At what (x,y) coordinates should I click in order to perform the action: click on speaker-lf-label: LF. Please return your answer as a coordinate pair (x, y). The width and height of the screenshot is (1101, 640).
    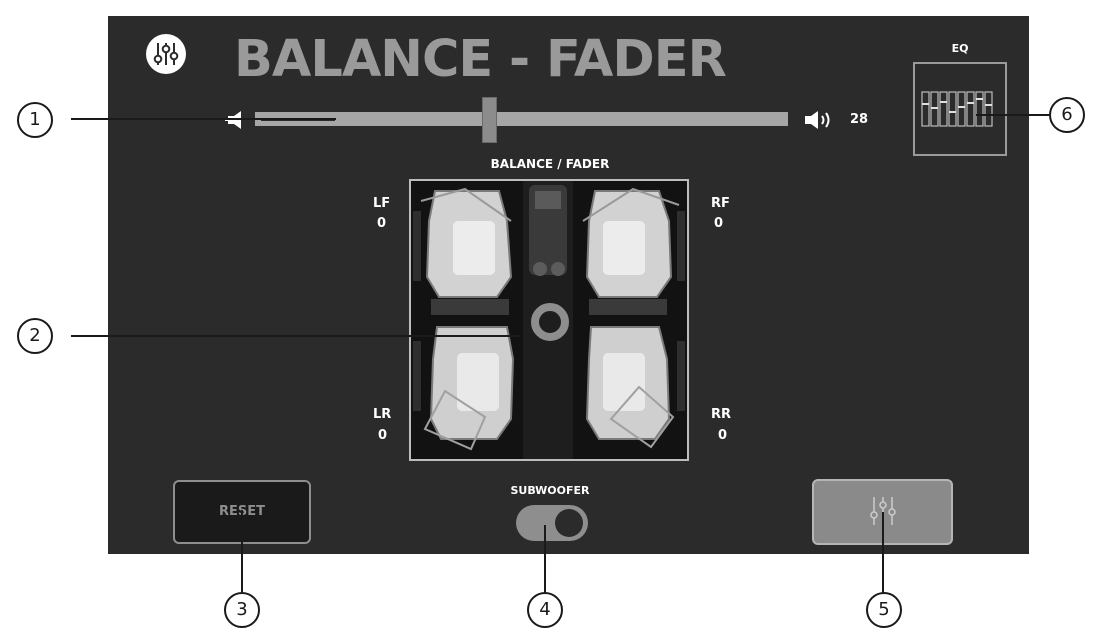
    Looking at the image, I should click on (382, 203).